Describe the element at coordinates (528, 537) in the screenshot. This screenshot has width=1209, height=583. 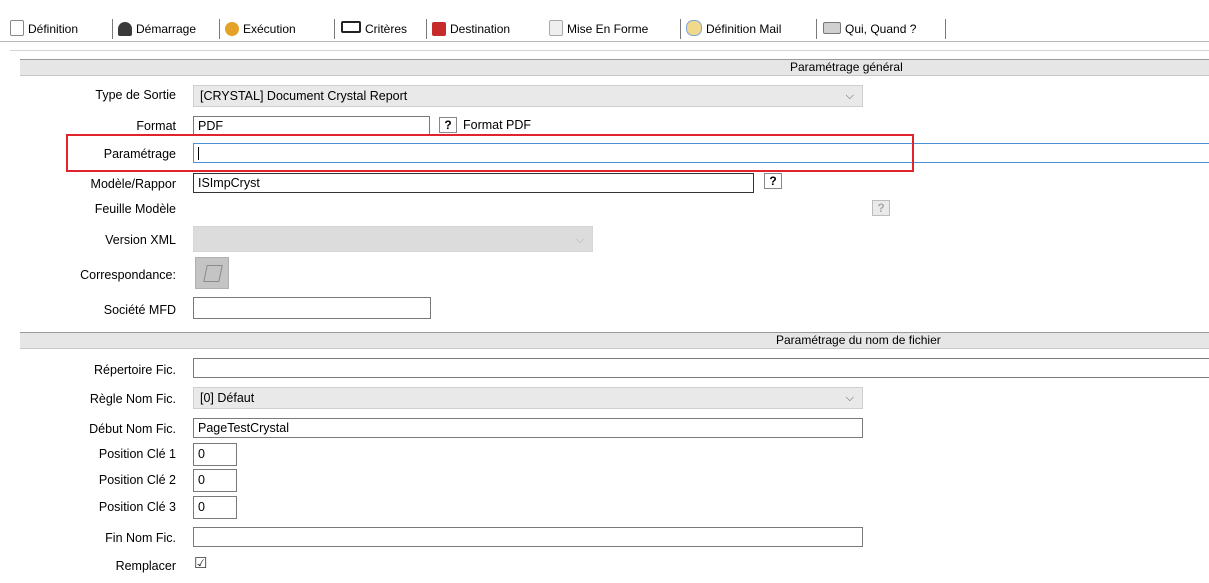
I see `fin-field` at that location.